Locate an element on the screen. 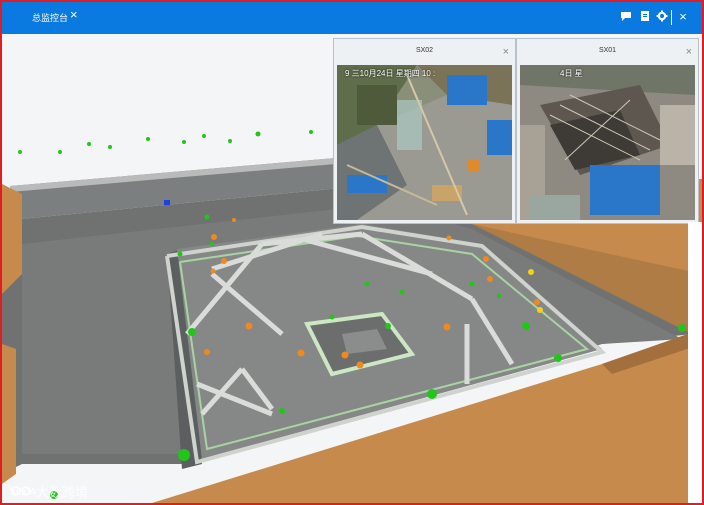 This screenshot has height=505, width=704. camera-panel-sx01: SX01 × 4日 星 is located at coordinates (607, 131).